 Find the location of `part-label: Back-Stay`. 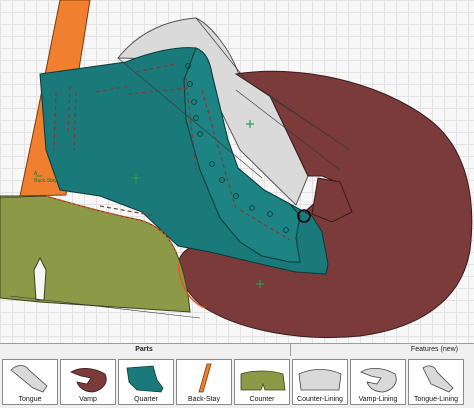

part-label: Back-Stay is located at coordinates (204, 399).